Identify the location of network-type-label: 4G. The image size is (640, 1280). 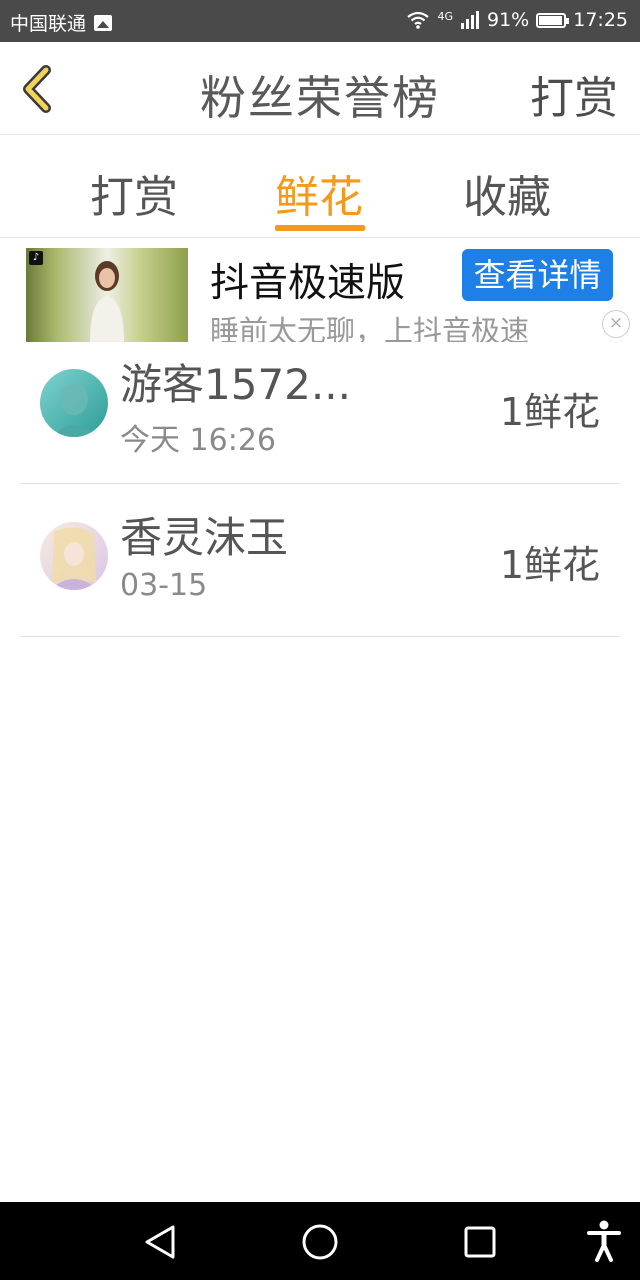
(445, 16).